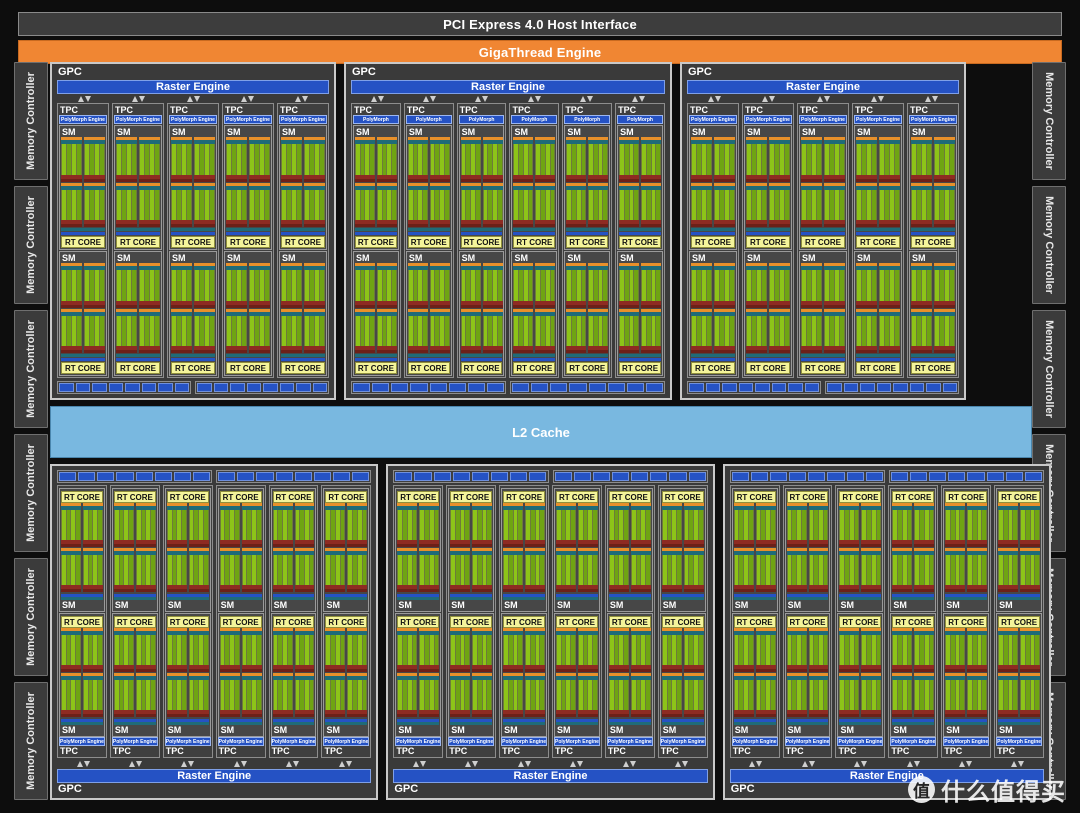 This screenshot has height=813, width=1080. I want to click on rop-strip, so click(214, 476).